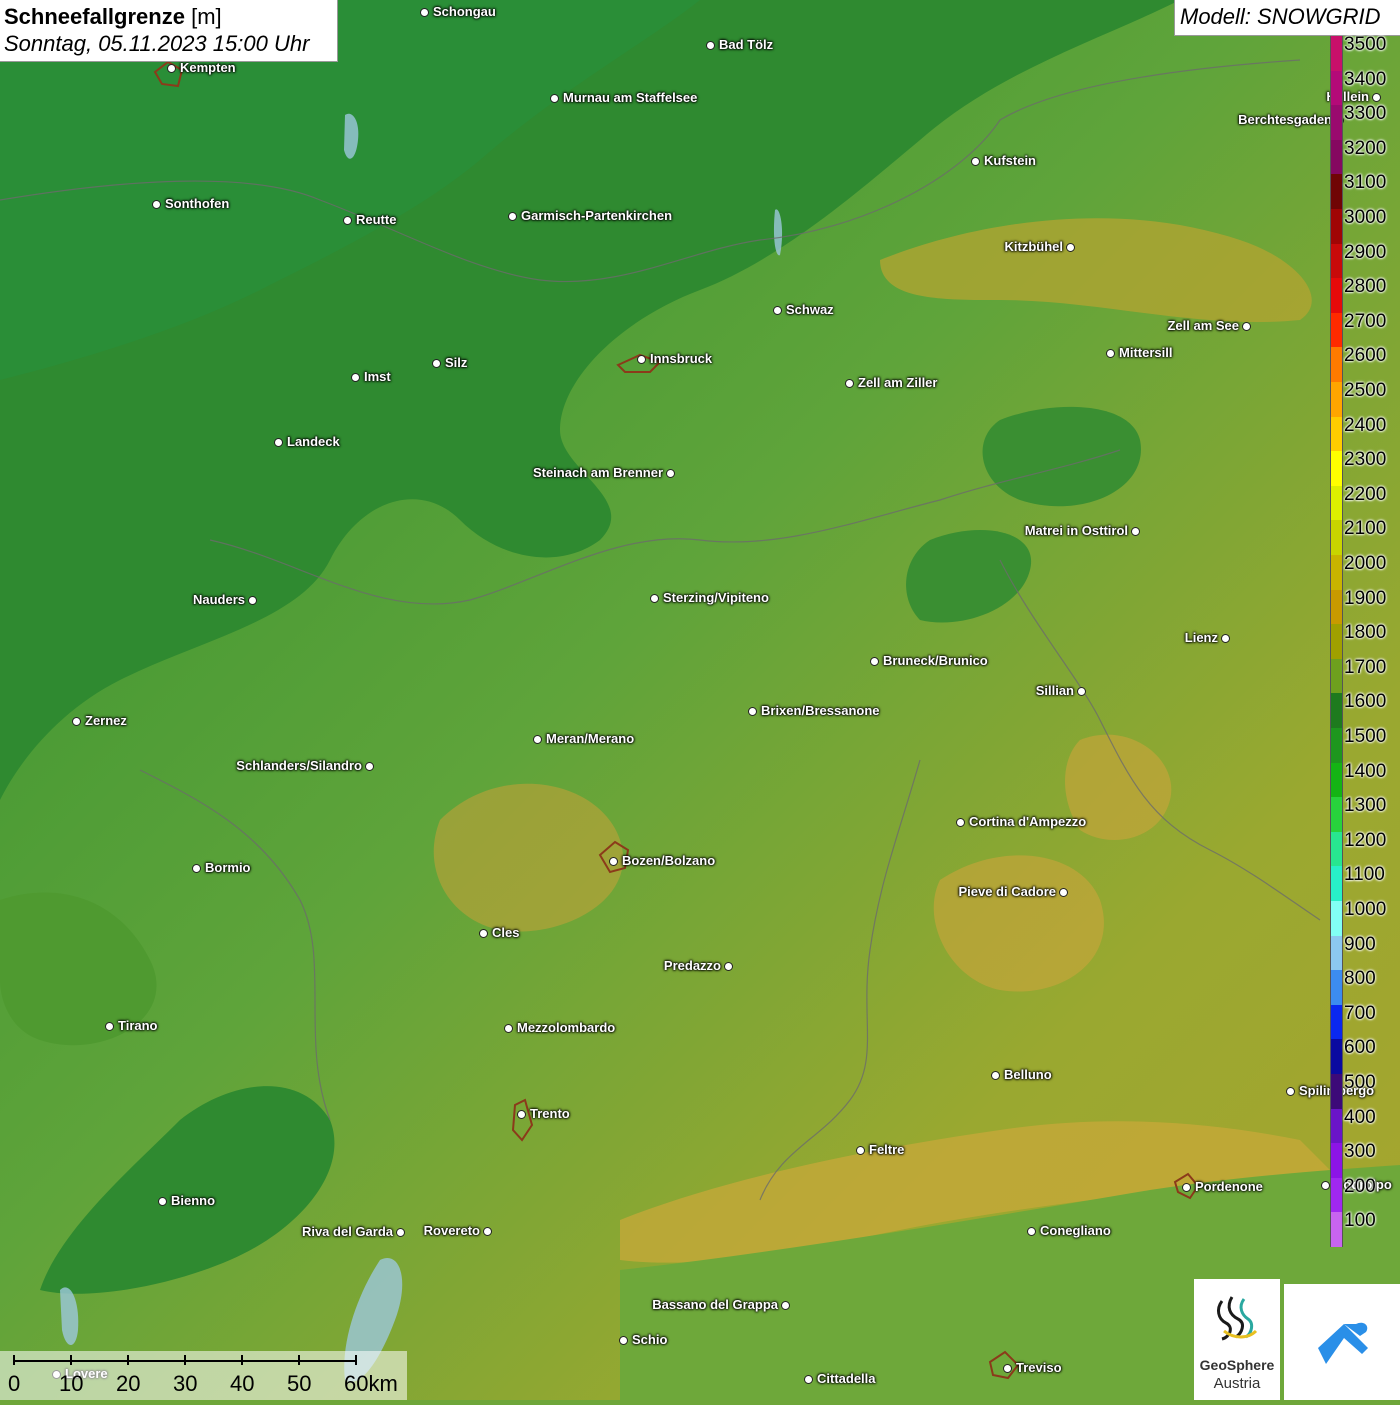 Image resolution: width=1400 pixels, height=1405 pixels. What do you see at coordinates (820, 710) in the screenshot?
I see `city-label-brixen-bressanone: Brixen/Bressanone` at bounding box center [820, 710].